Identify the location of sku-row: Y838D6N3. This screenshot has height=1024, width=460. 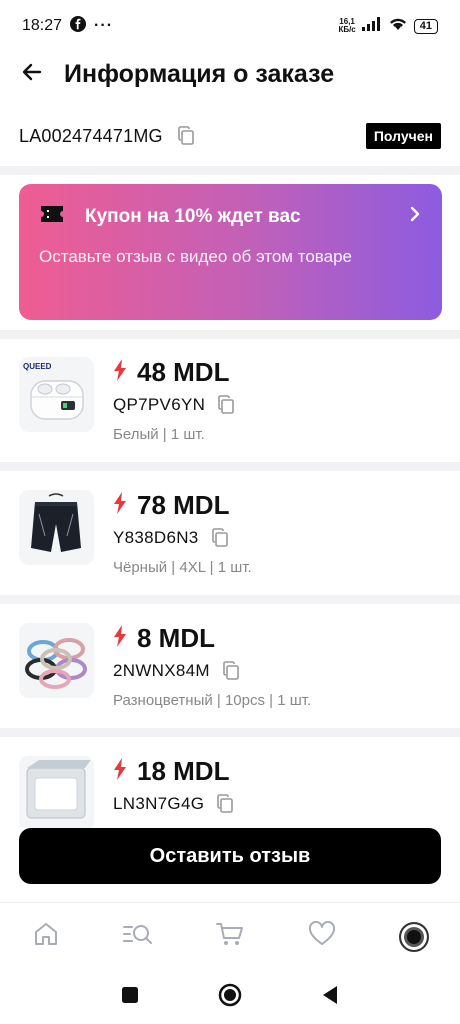
(182, 538).